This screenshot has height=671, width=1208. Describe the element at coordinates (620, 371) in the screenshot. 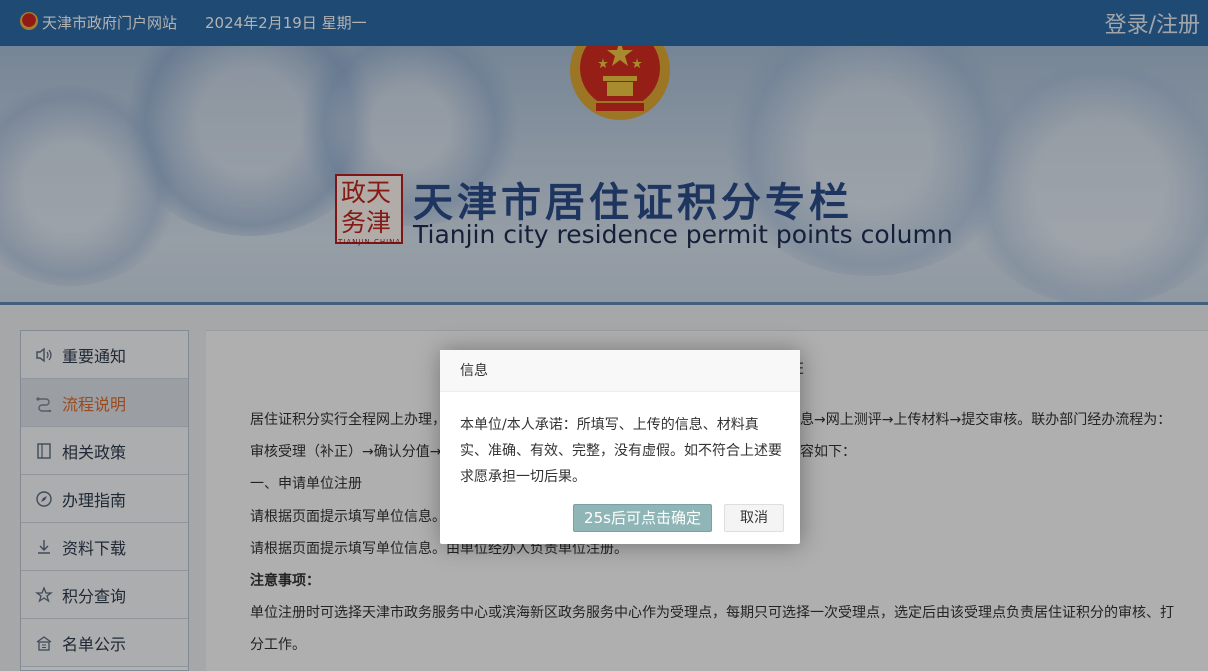

I see `dialog-title: 信息` at that location.